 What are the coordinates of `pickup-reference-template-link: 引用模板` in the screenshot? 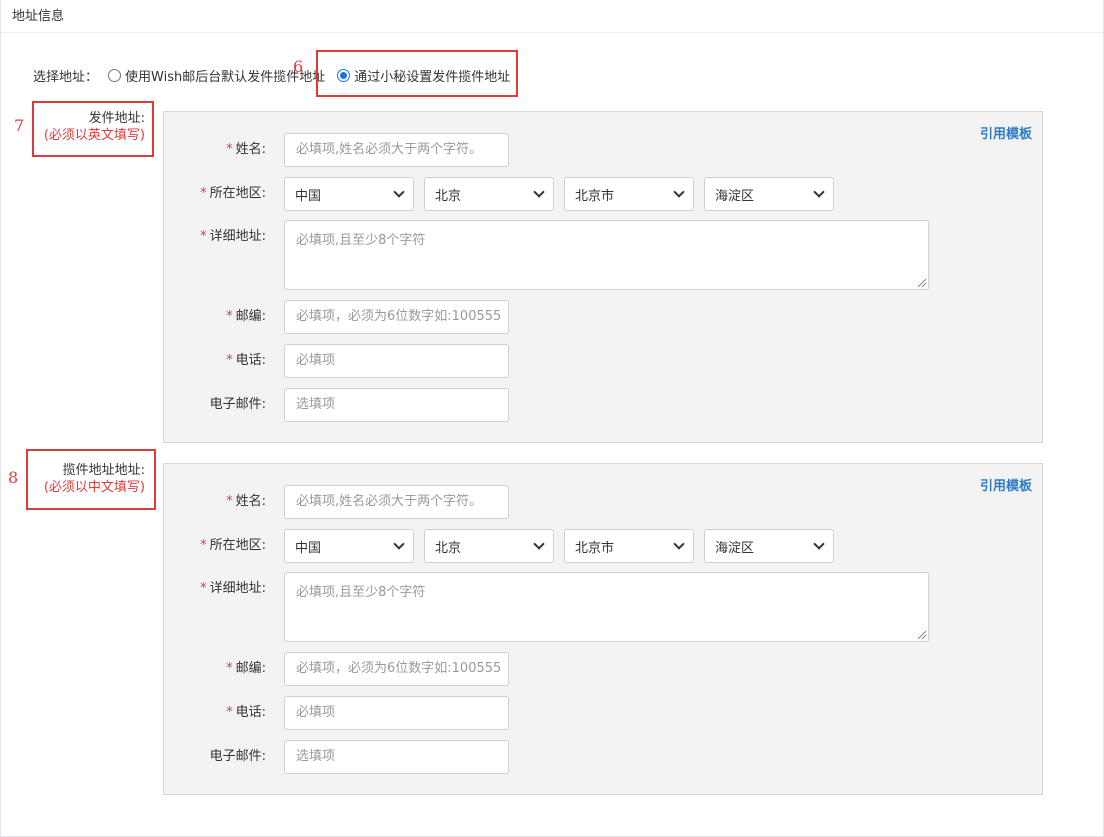 It's located at (1006, 484).